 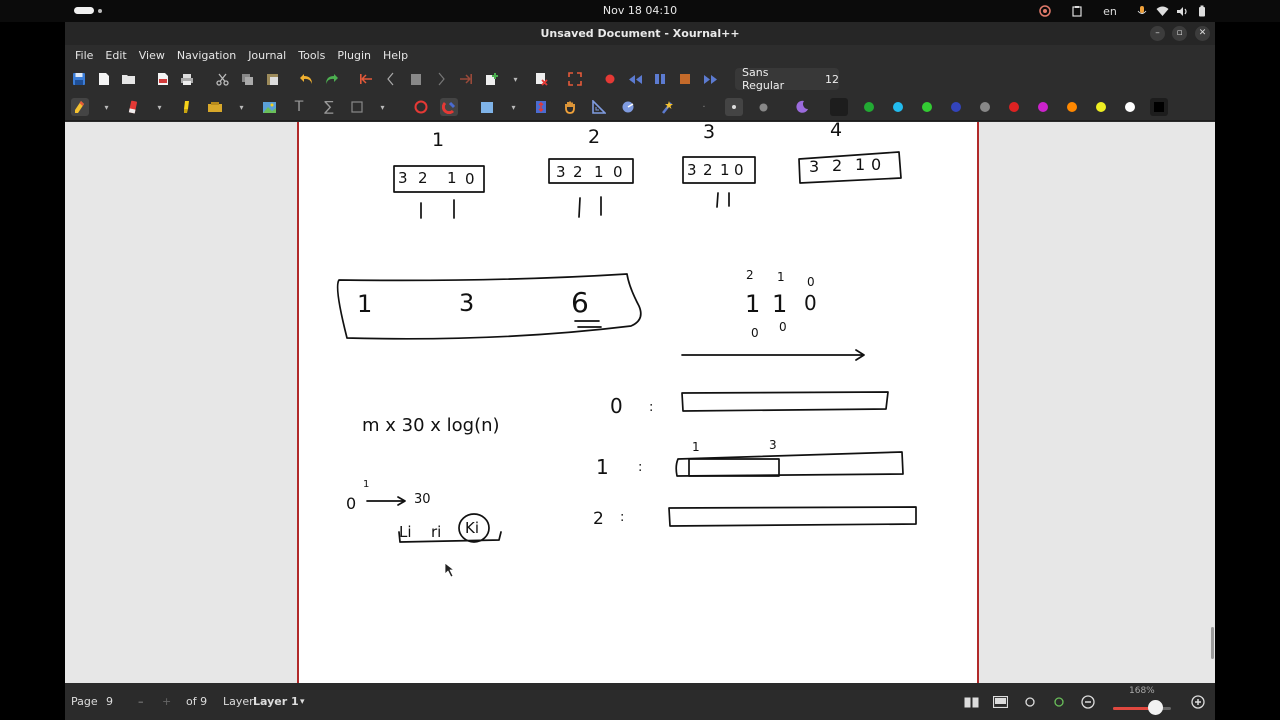 I want to click on page-decrement-button: –, so click(x=141, y=701).